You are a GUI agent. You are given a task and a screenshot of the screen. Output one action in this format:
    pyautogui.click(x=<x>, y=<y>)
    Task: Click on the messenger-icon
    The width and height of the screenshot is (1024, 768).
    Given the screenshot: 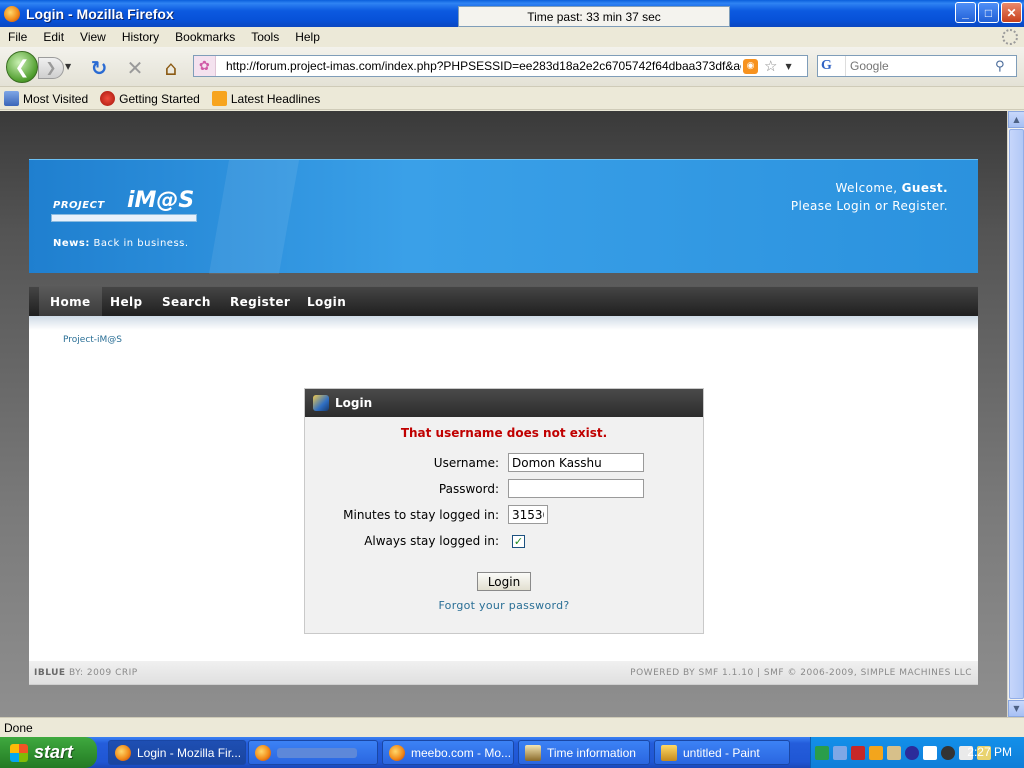 What is the action you would take?
    pyautogui.click(x=948, y=752)
    